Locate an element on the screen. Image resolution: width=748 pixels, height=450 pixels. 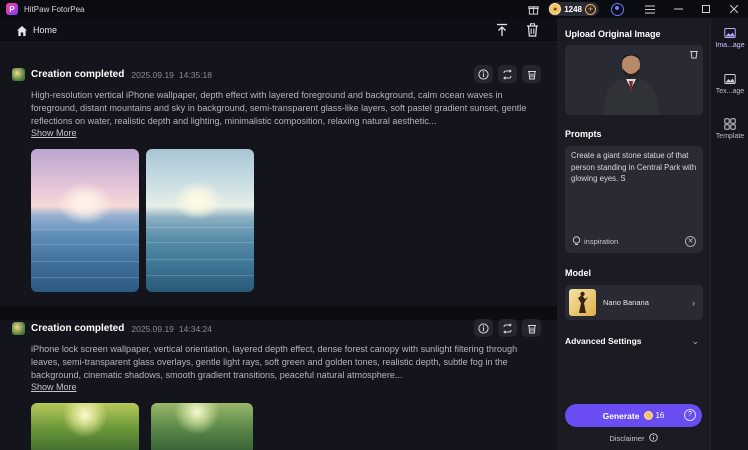
disclaimer-link: Disclaimer is located at coordinates (633, 438).